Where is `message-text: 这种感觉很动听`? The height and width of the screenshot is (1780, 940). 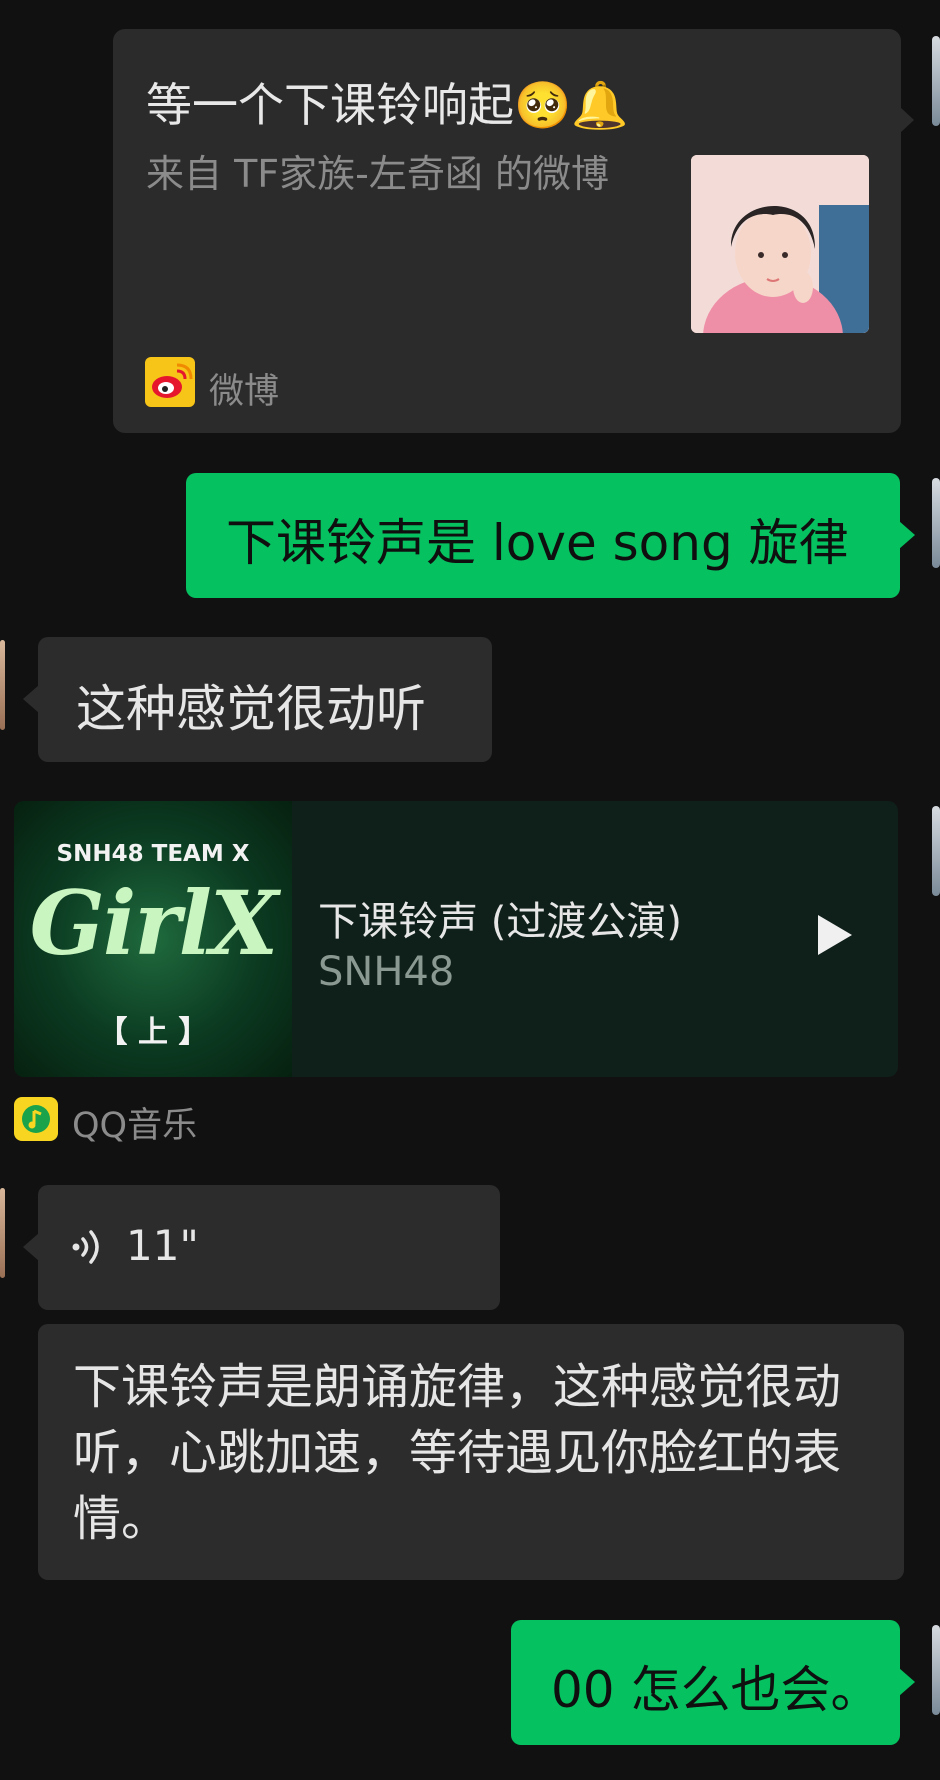
message-text: 这种感觉很动听 is located at coordinates (251, 709).